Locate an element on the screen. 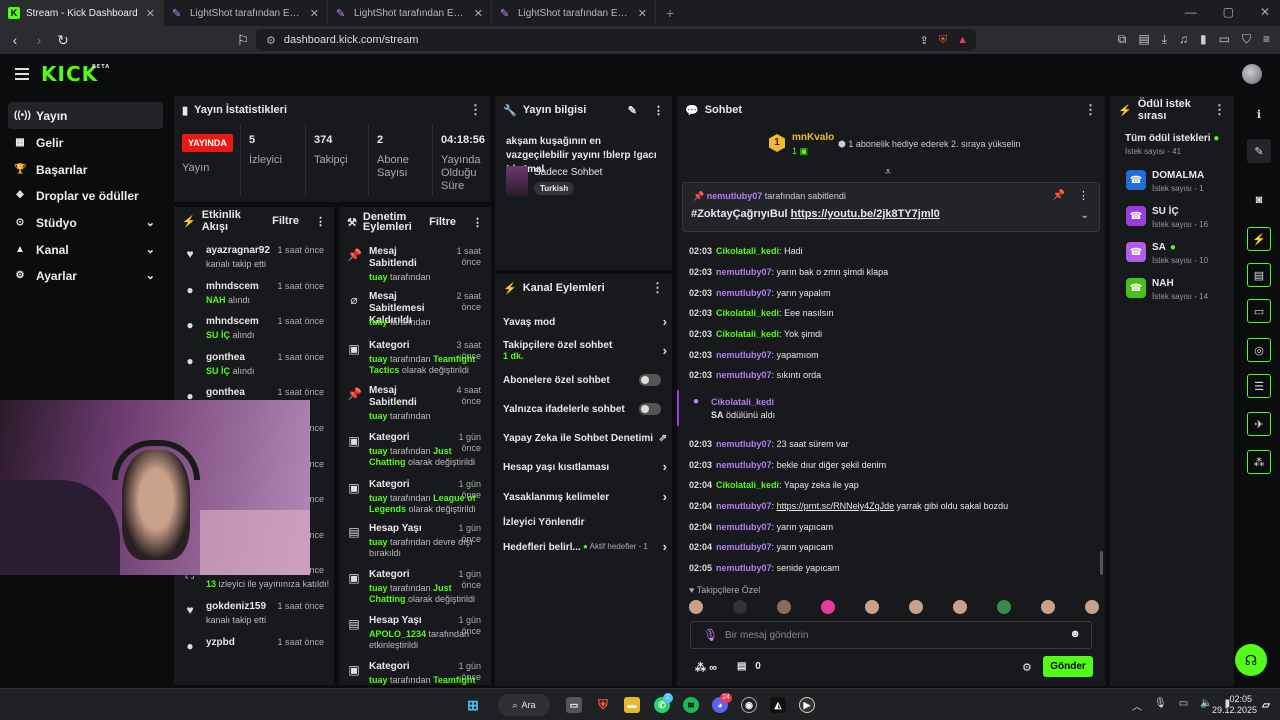  reward-item: ☎ SU İÇ İstek sayısı - 16 is located at coordinates (1180, 221).